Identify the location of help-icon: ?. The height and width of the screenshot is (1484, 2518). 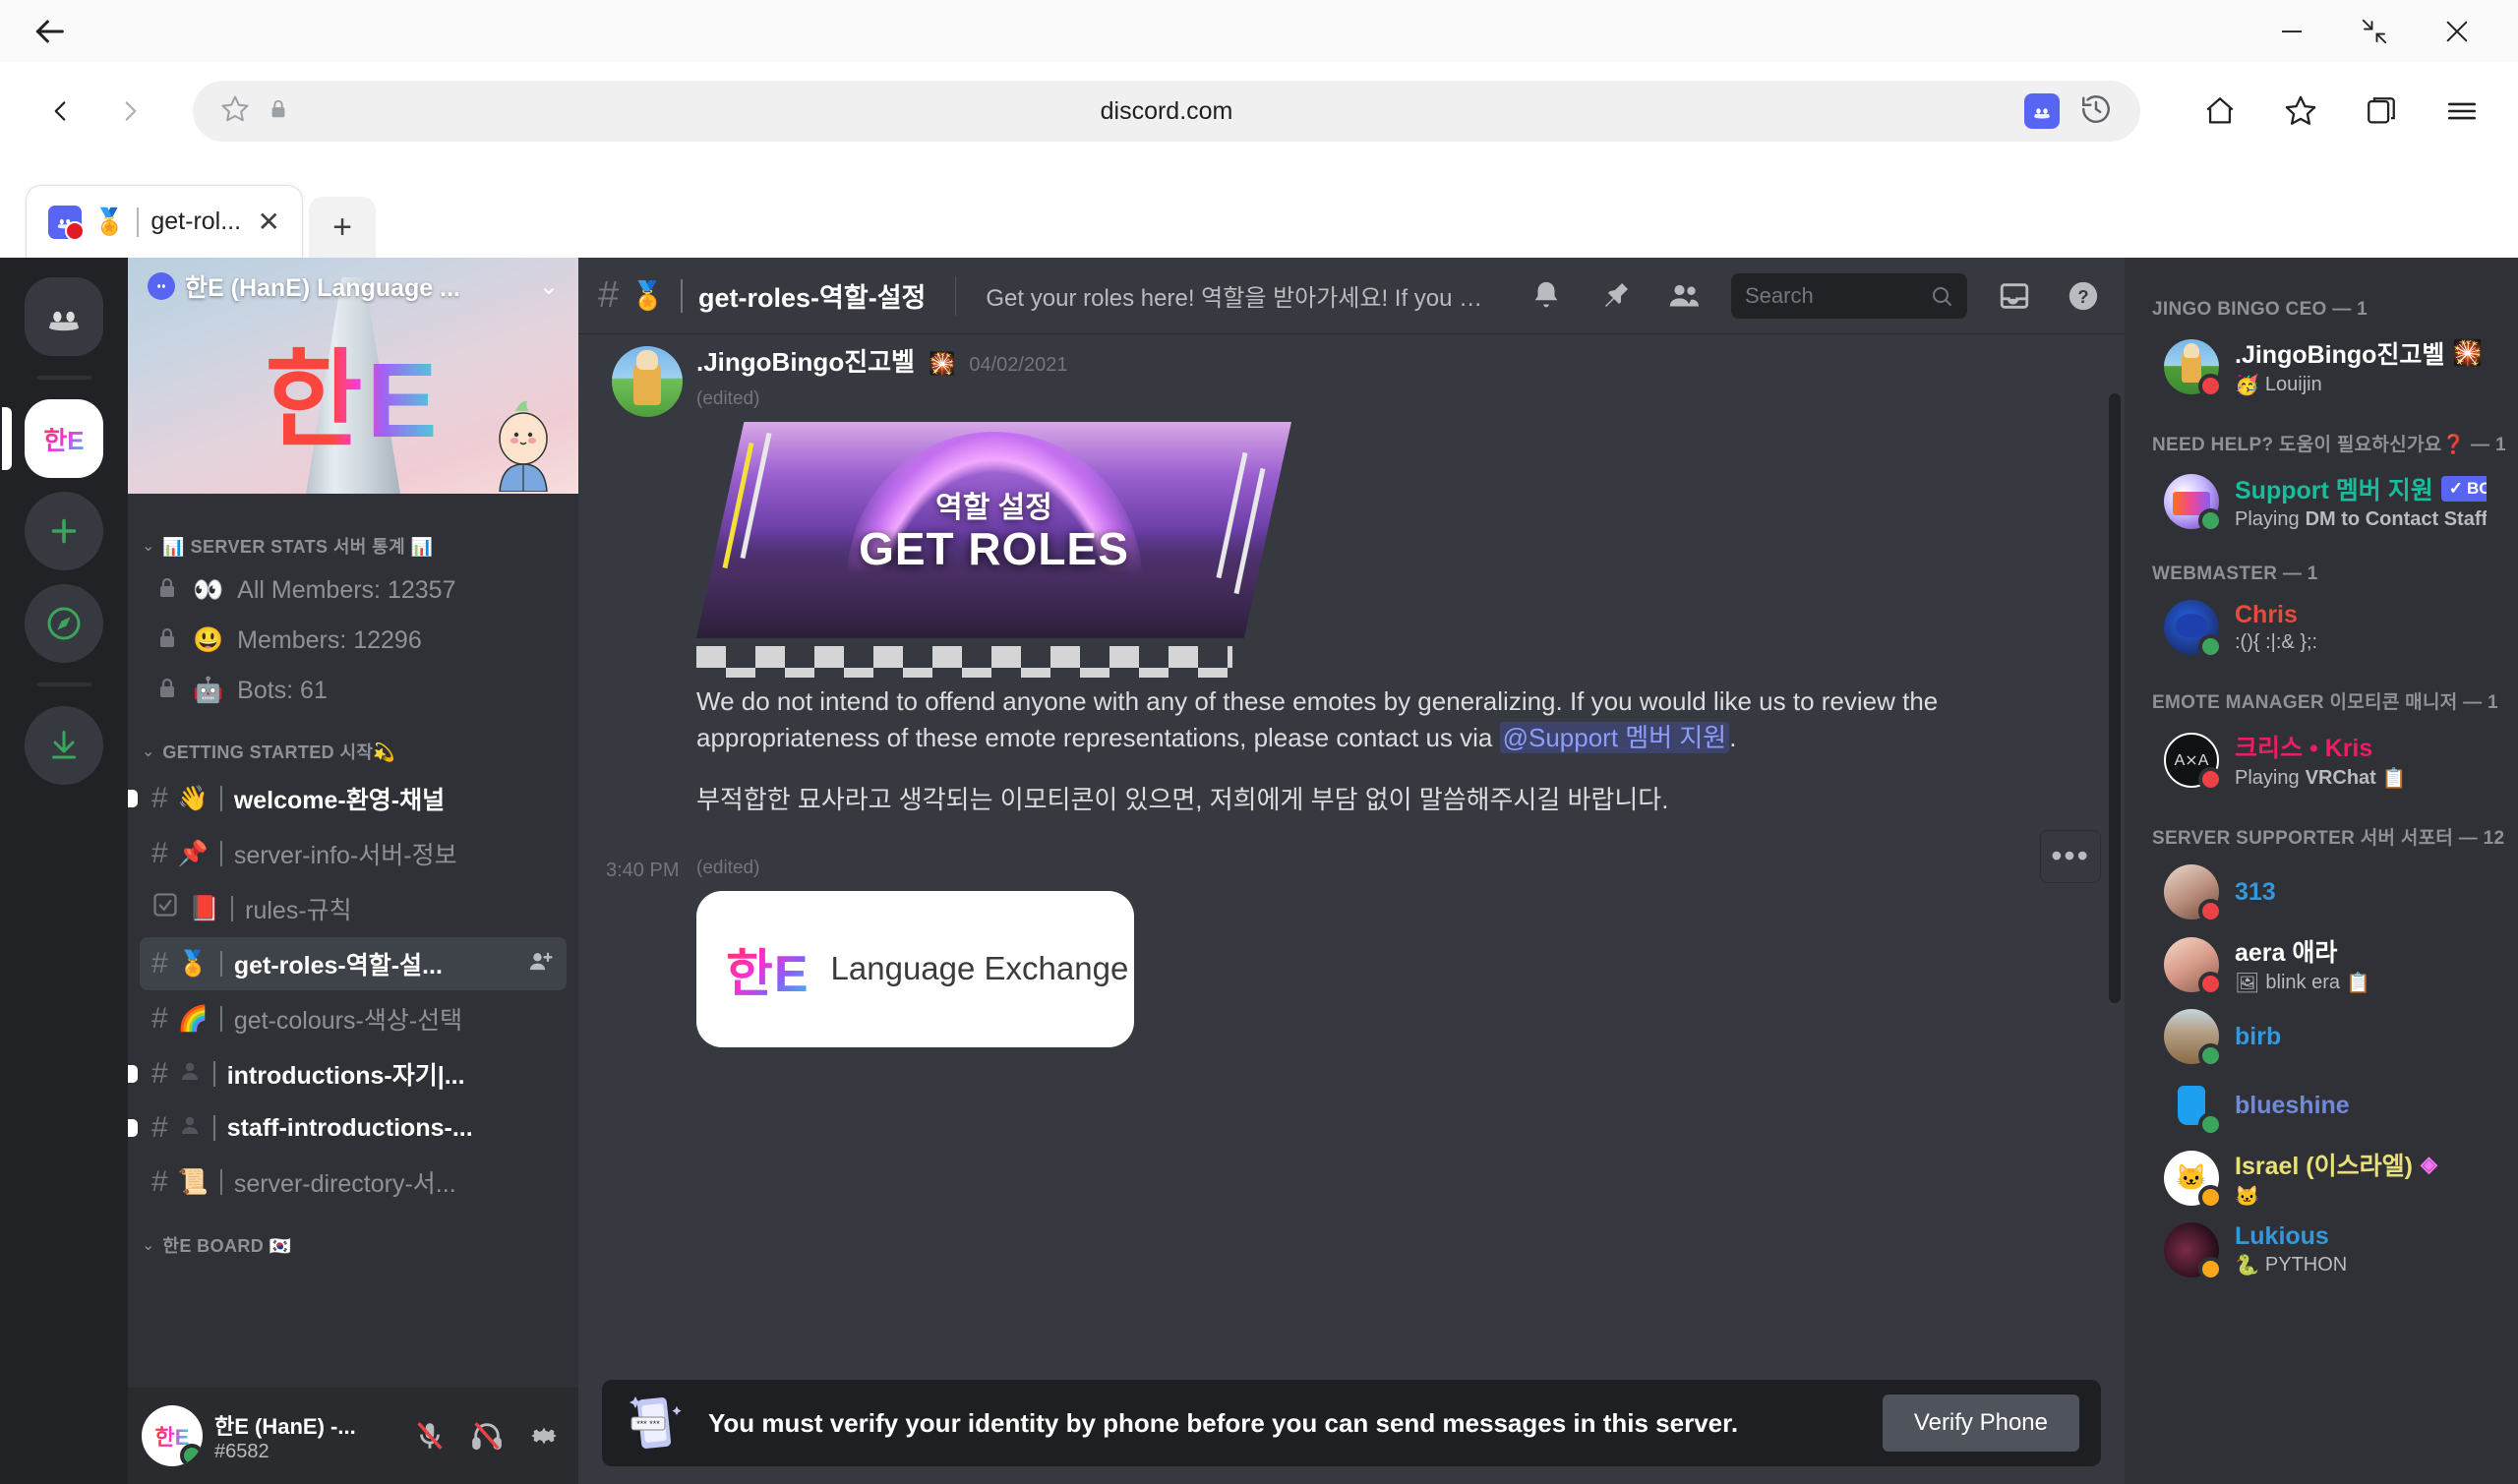
(2083, 296).